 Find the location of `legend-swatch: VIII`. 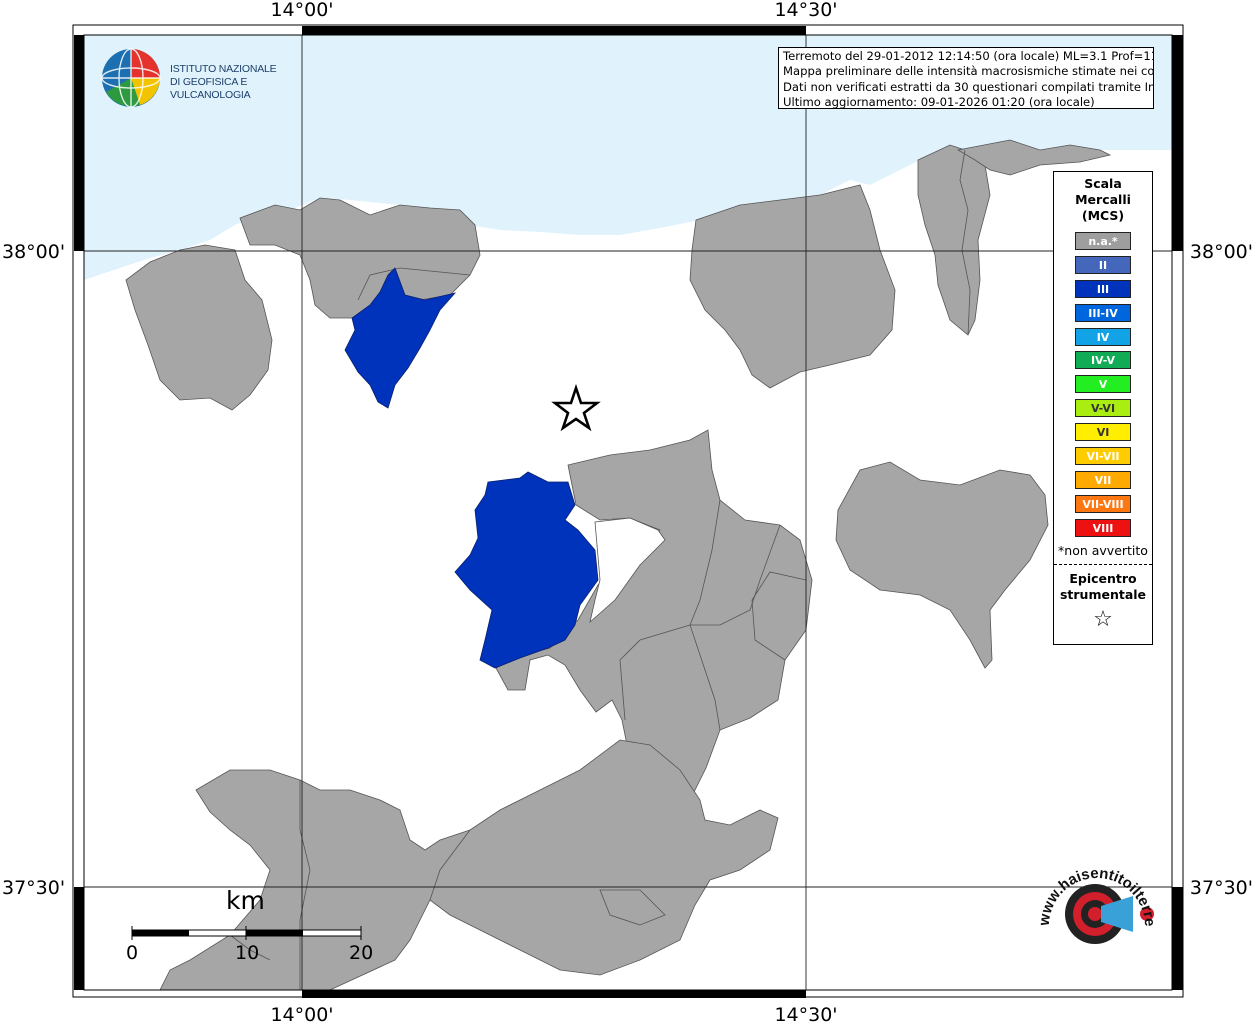

legend-swatch: VIII is located at coordinates (1103, 527).